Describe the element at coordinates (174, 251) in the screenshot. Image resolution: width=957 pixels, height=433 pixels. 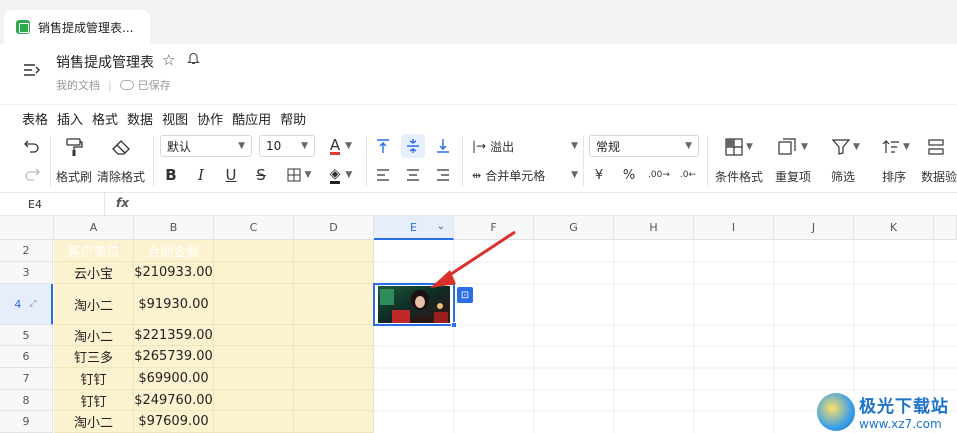
I see `cell-b2: 合同金额` at that location.